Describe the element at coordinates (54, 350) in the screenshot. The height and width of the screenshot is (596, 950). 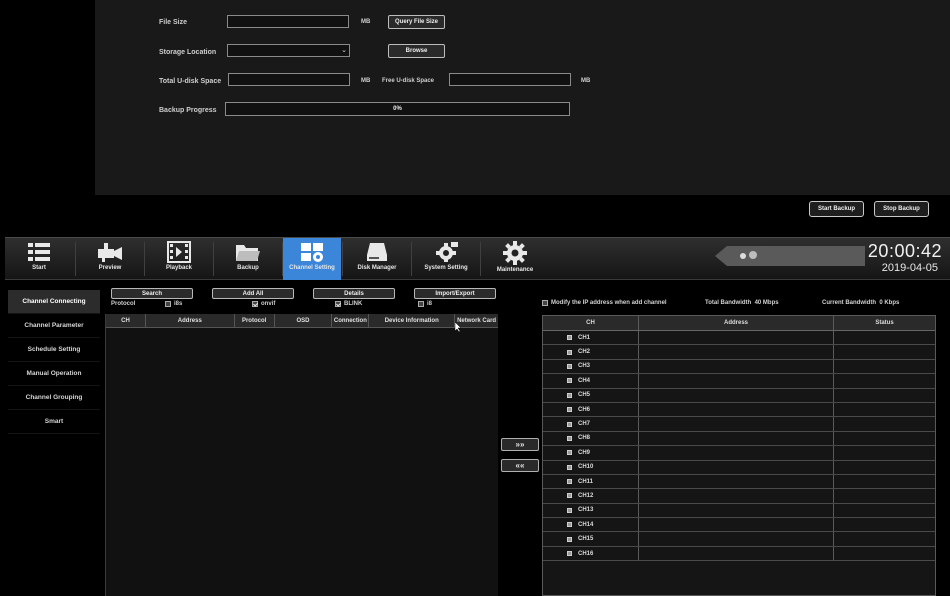
I see `sidebar-item-schedule-setting: Schedule Setting` at that location.